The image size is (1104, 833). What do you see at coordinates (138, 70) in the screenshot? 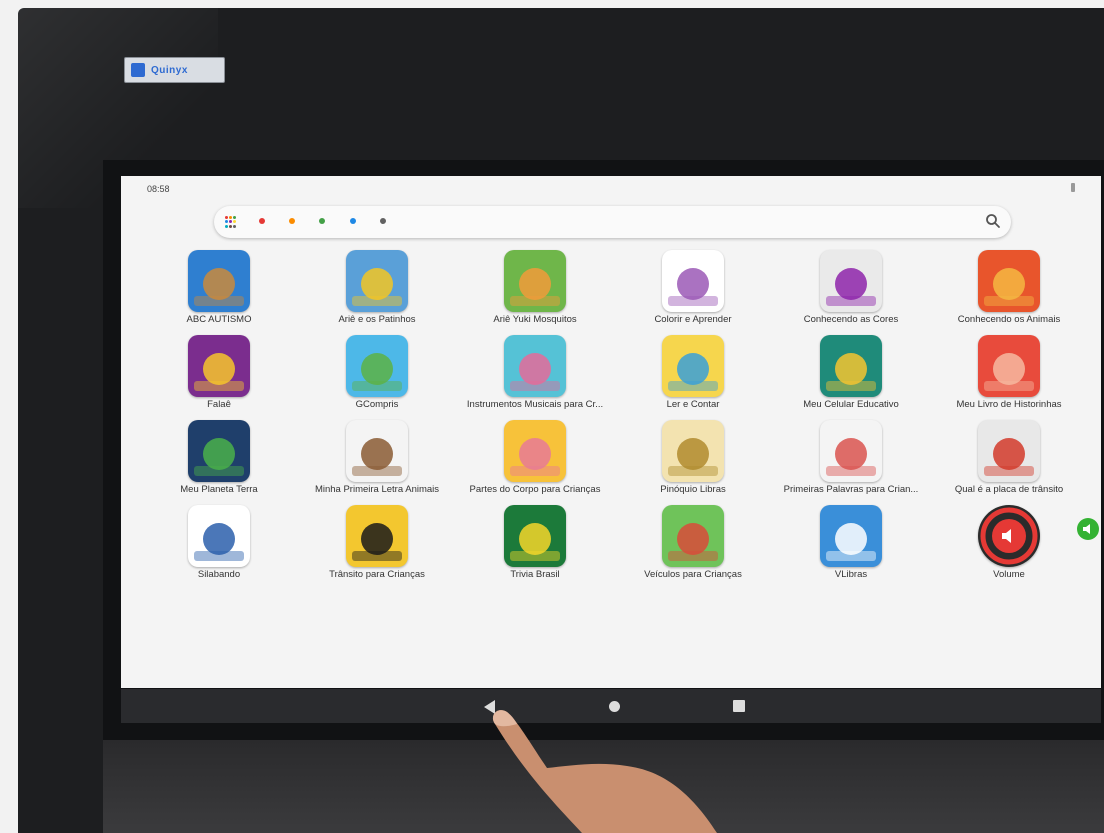
I see `brand-logo-icon` at bounding box center [138, 70].